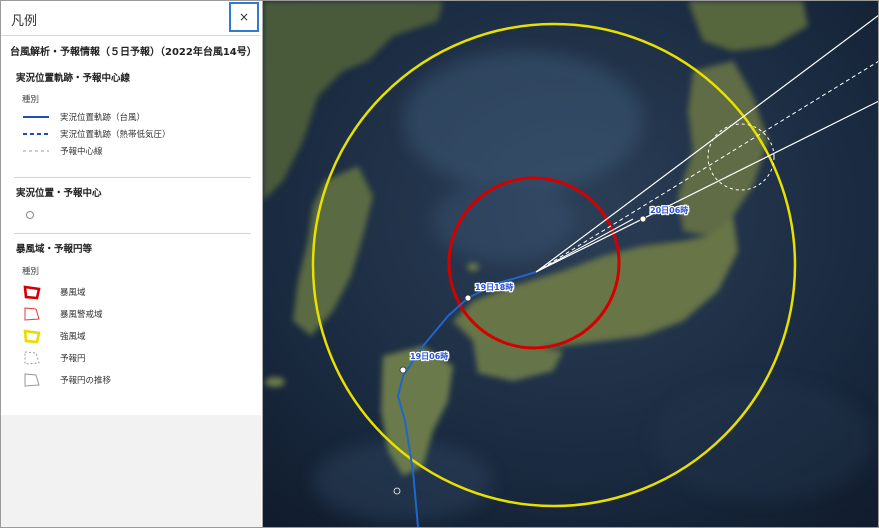 The image size is (879, 528). What do you see at coordinates (54, 292) in the screenshot?
I see `legend-item-storm-area: 暴風域` at bounding box center [54, 292].